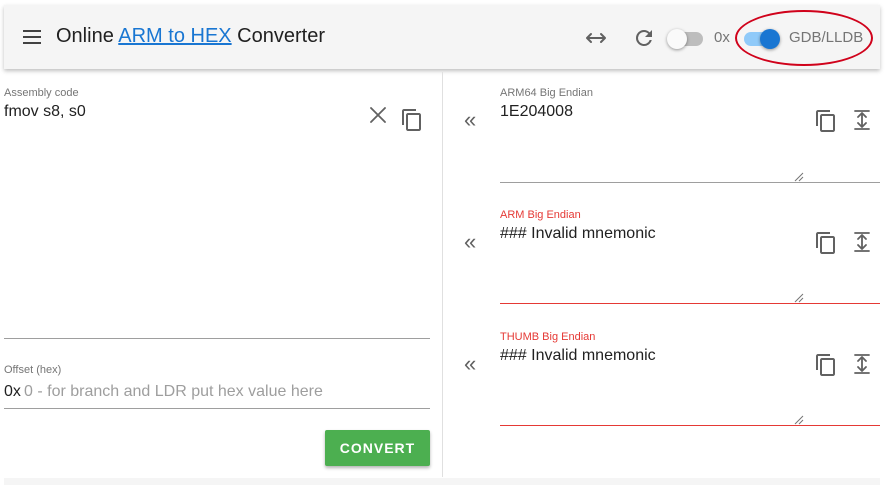 Image resolution: width=887 pixels, height=485 pixels. What do you see at coordinates (578, 234) in the screenshot?
I see `arm-big-endian-output: ### Invalid mnemonic` at bounding box center [578, 234].